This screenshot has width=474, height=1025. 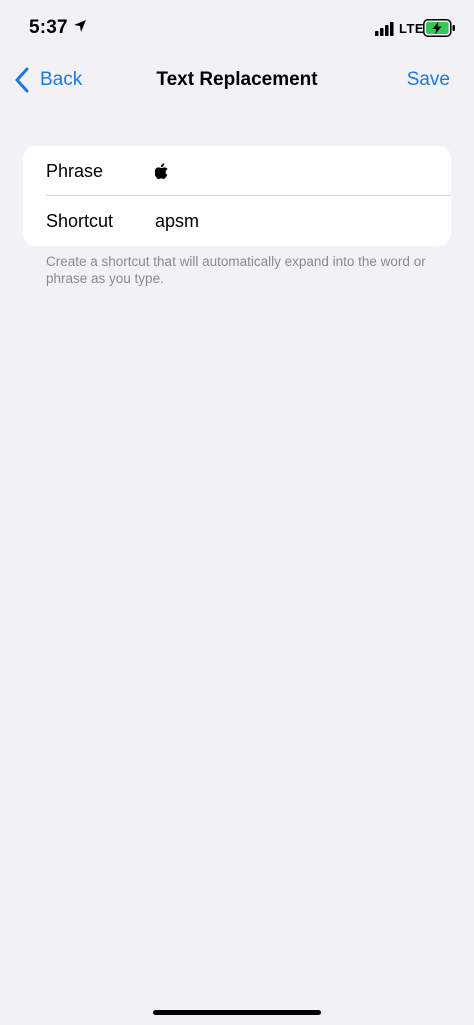 What do you see at coordinates (80, 26) in the screenshot?
I see `location-arrow-icon` at bounding box center [80, 26].